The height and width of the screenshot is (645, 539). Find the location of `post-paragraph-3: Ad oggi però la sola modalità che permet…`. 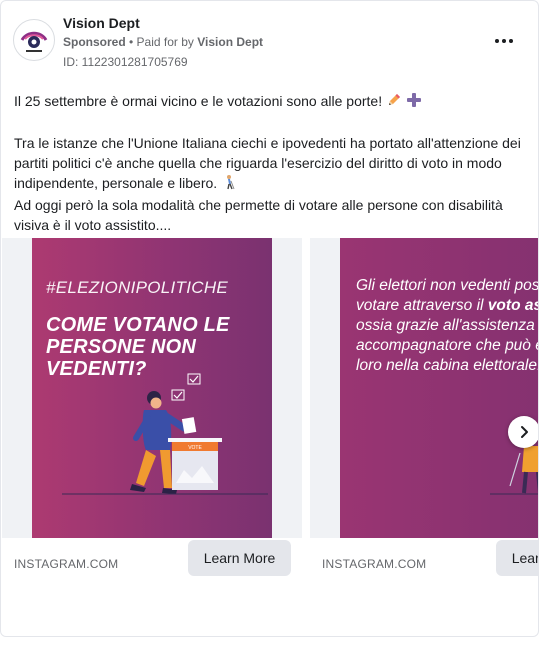

post-paragraph-3: Ad oggi però la sola modalità che permet… is located at coordinates (260, 215).